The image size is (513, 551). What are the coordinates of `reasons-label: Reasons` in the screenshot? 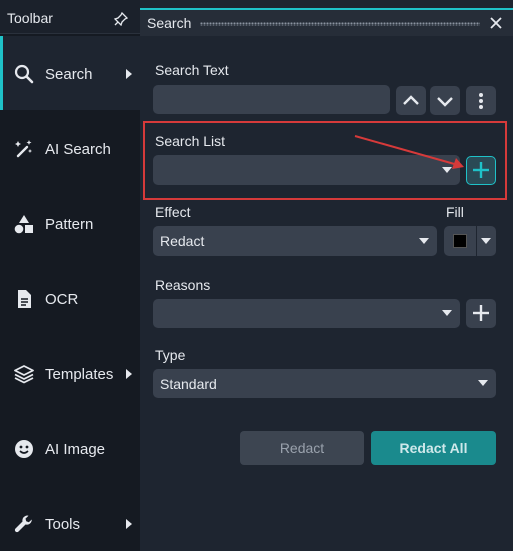 It's located at (183, 285).